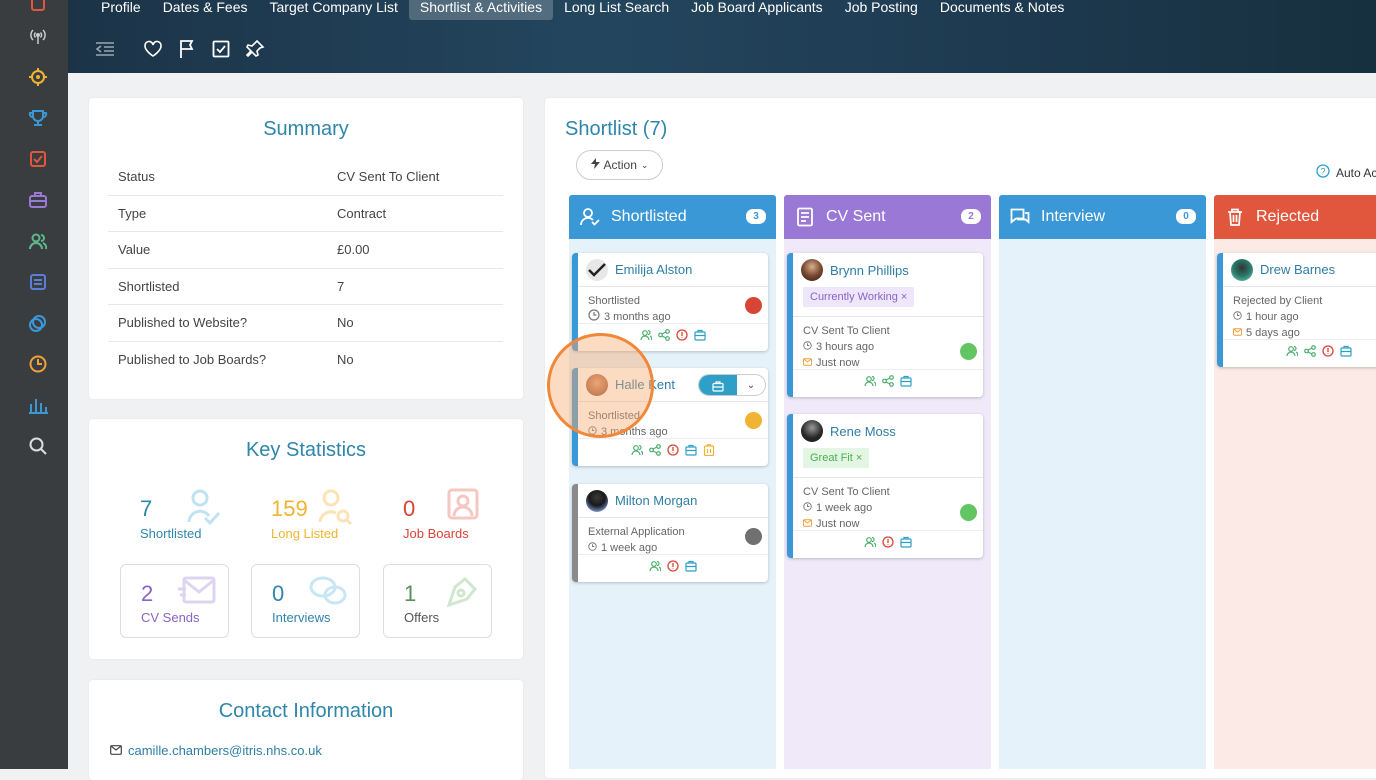 The height and width of the screenshot is (780, 1376). What do you see at coordinates (38, 323) in the screenshot?
I see `money-icon` at bounding box center [38, 323].